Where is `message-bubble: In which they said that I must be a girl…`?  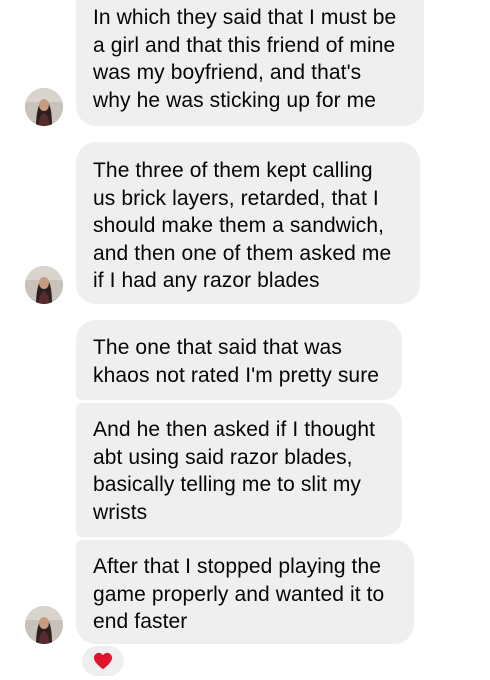 message-bubble: In which they said that I must be a girl… is located at coordinates (250, 63).